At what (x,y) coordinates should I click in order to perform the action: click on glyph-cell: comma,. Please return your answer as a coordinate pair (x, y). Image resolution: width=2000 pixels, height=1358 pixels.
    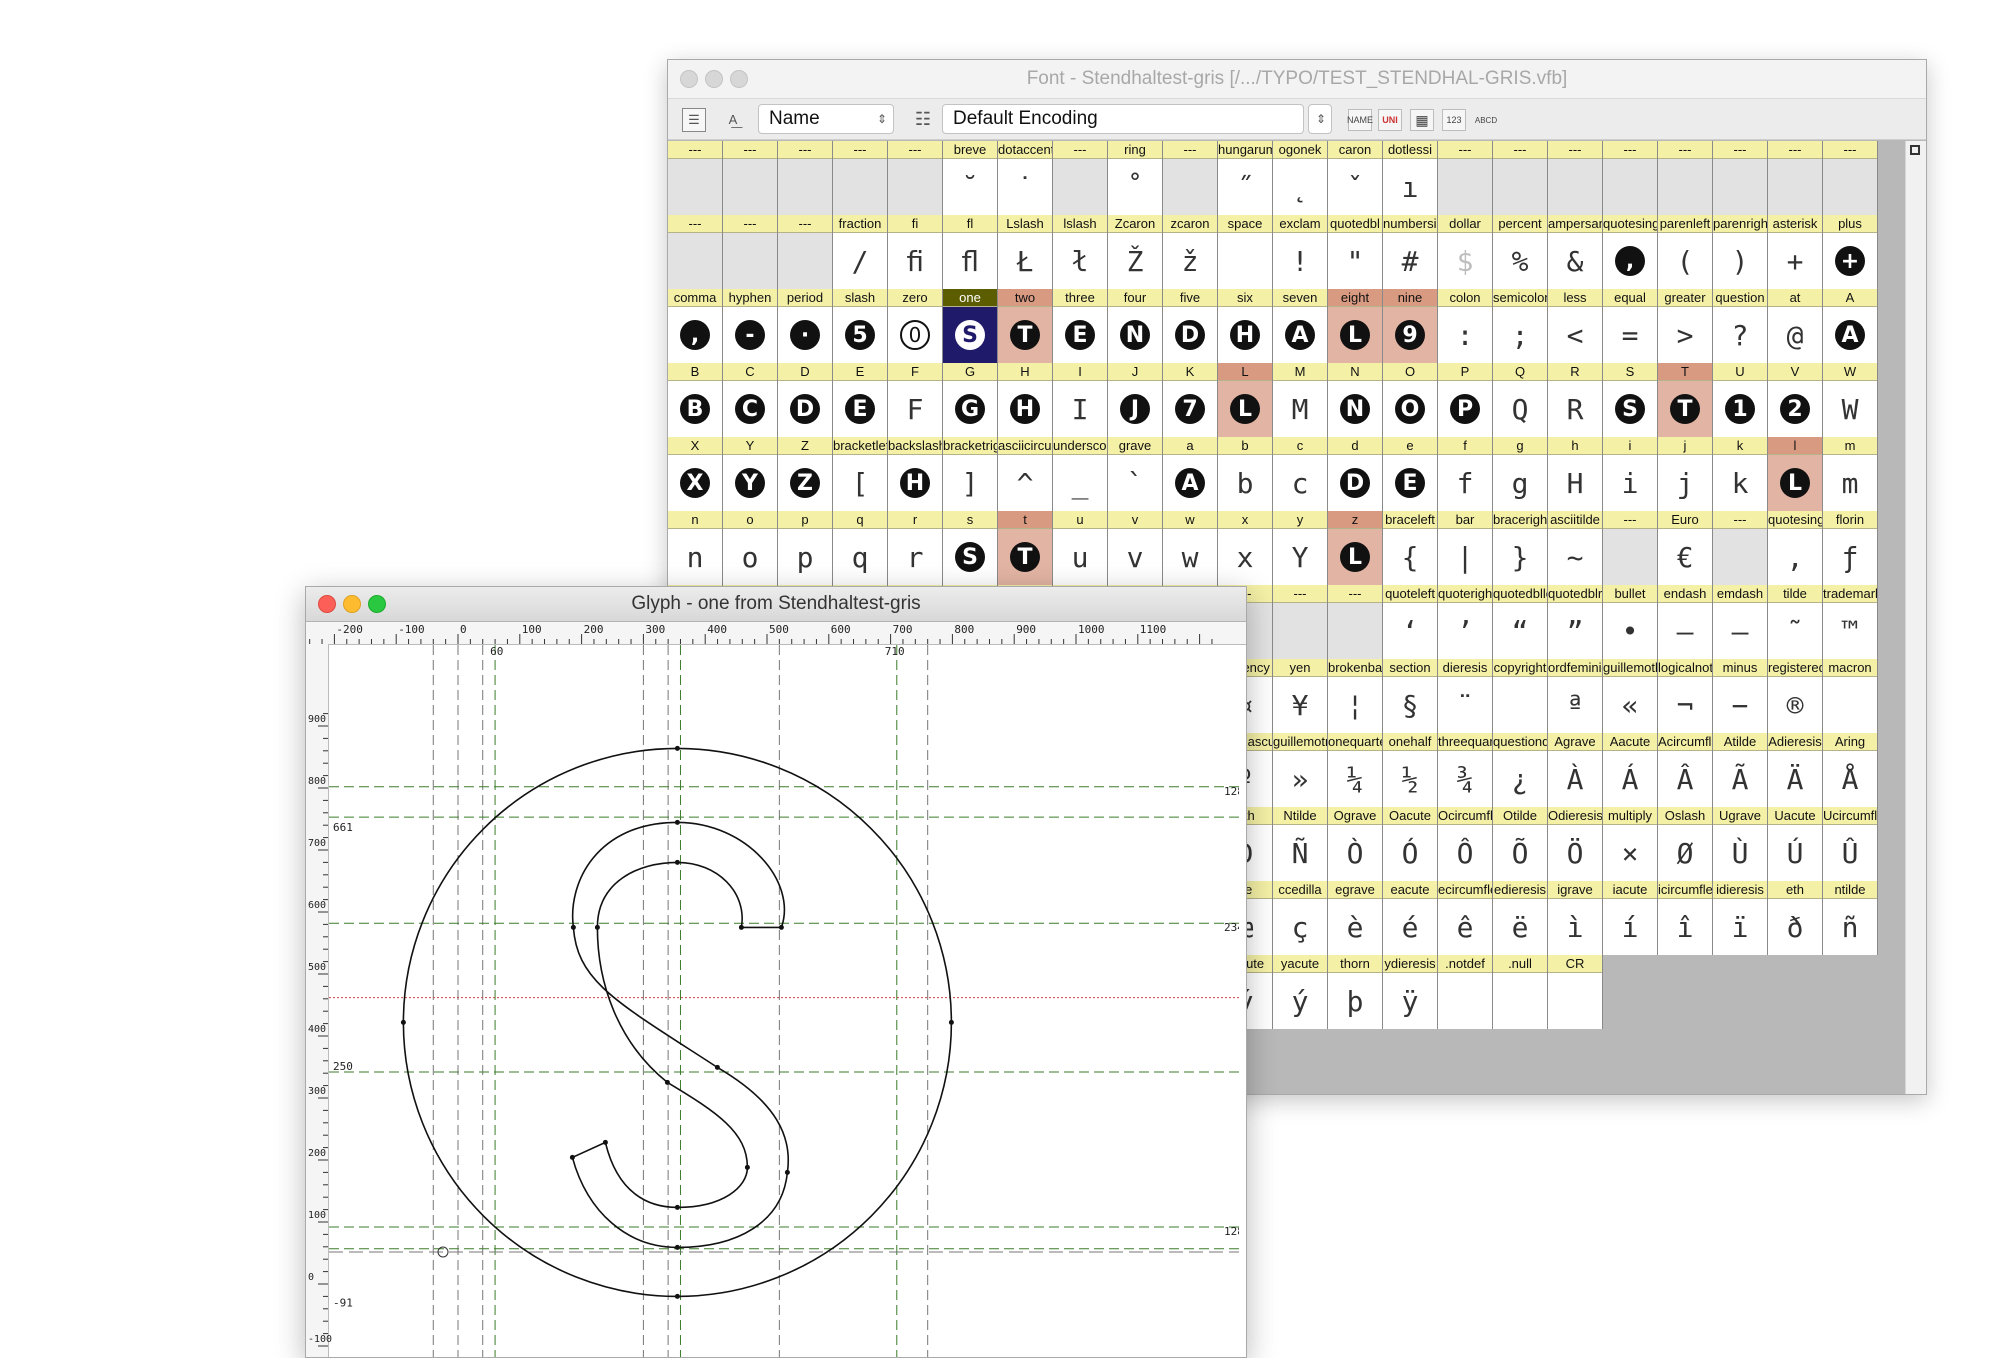
    Looking at the image, I should click on (695, 326).